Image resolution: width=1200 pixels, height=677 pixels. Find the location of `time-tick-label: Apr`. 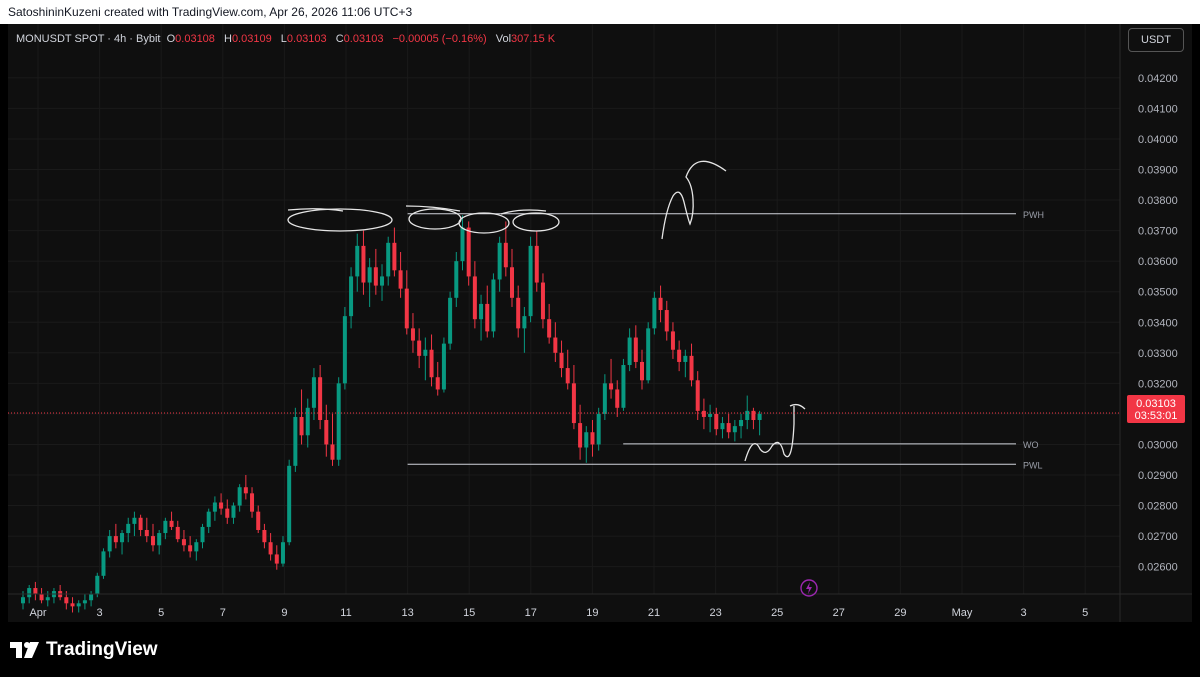

time-tick-label: Apr is located at coordinates (37, 613).